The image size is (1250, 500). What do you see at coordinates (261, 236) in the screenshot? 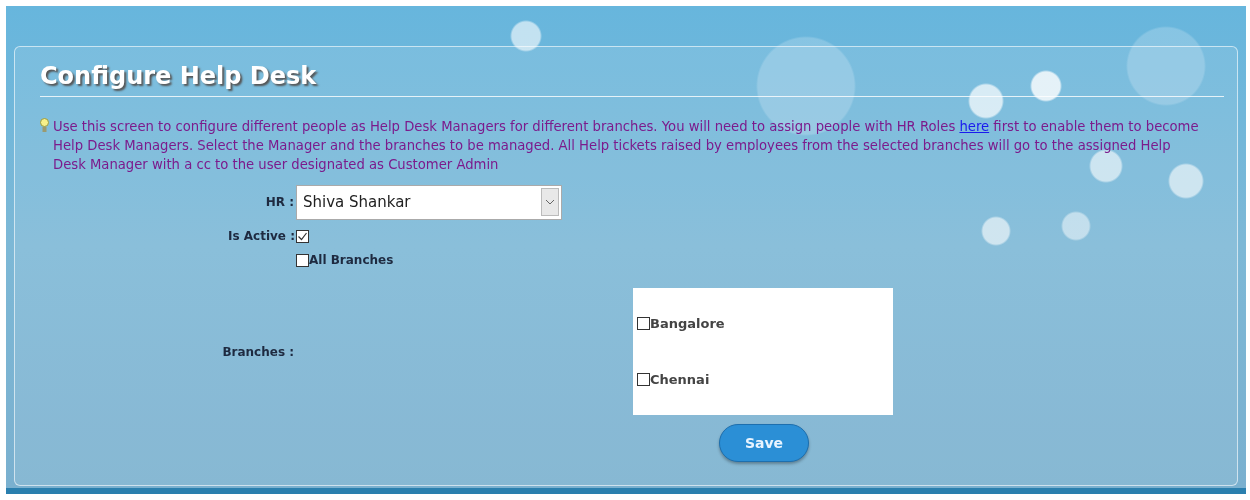
I see `field-label: Is Active :` at bounding box center [261, 236].